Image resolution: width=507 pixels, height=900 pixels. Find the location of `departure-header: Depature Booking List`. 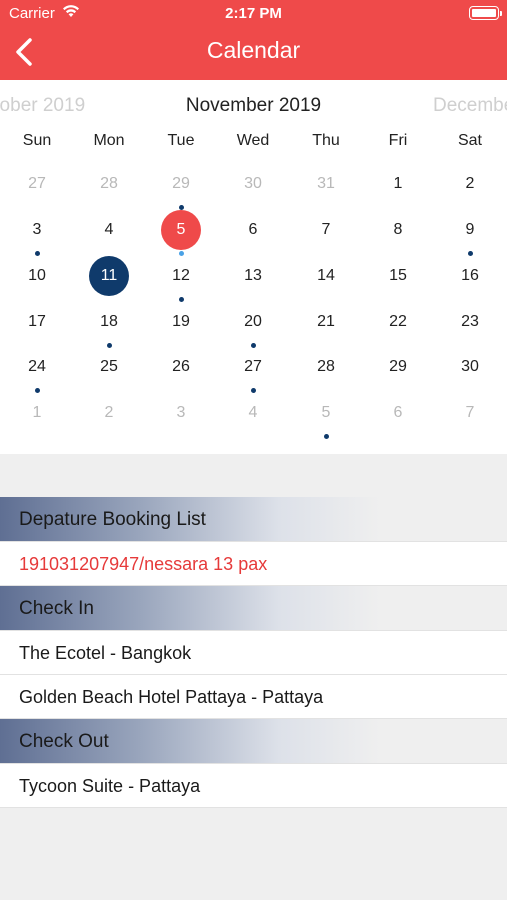

departure-header: Depature Booking List is located at coordinates (253, 519).